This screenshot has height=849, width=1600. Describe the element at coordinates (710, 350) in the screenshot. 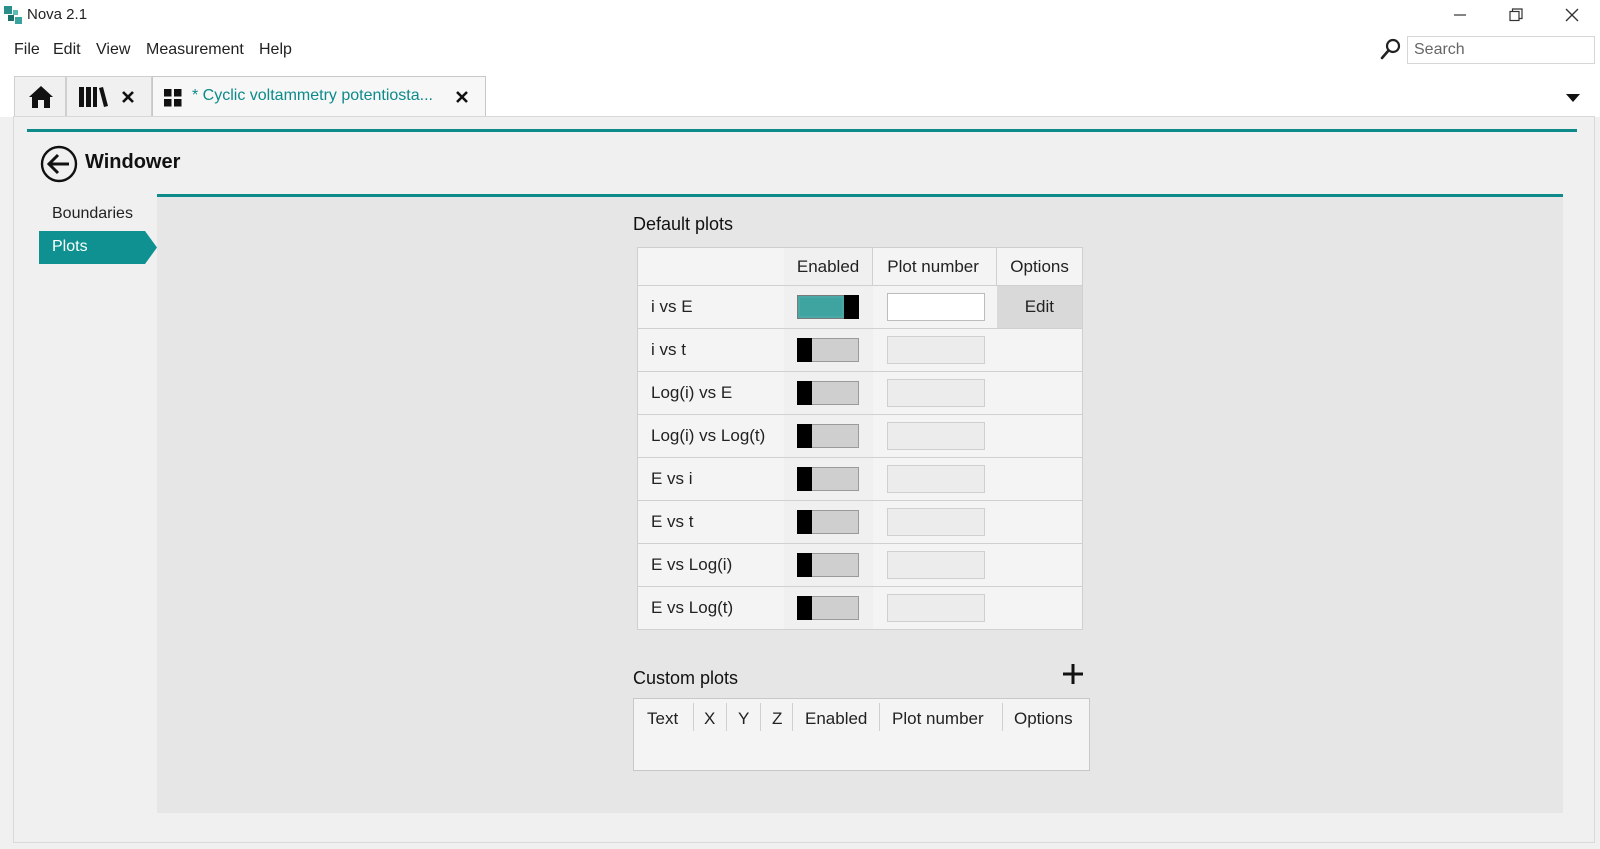

I see `plot-name: i vs t` at that location.